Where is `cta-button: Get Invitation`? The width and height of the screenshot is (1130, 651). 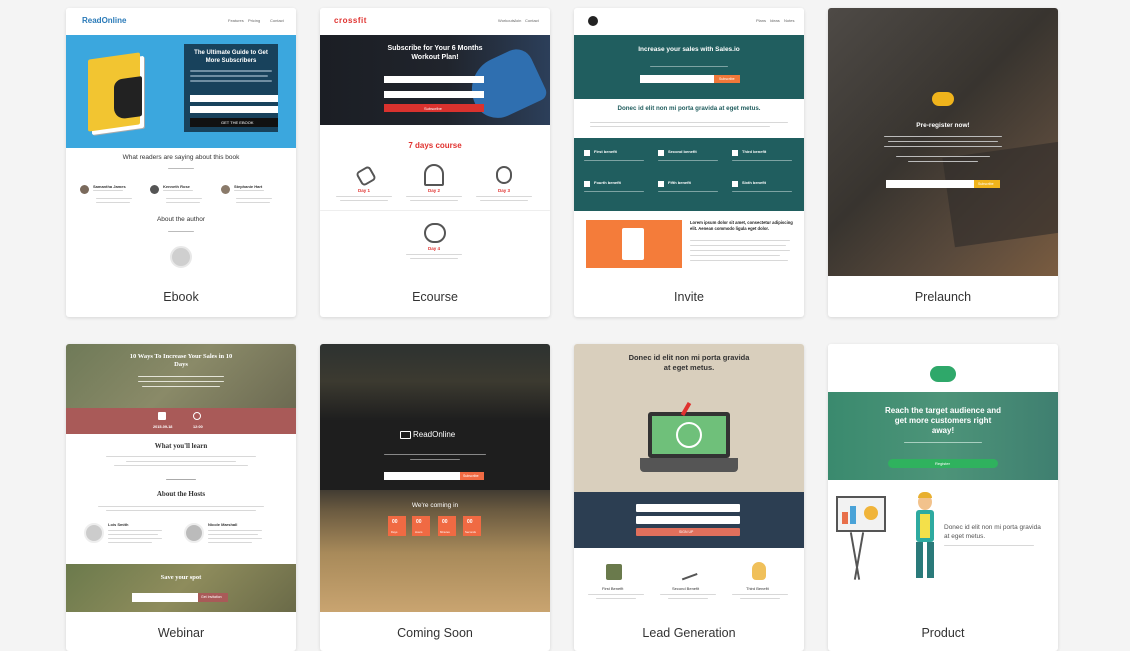
cta-button: Get Invitation is located at coordinates (211, 597).